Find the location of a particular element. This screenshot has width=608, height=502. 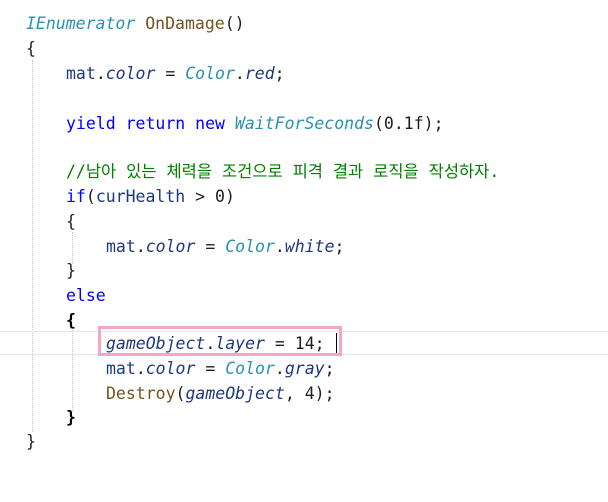

token-keyword: else is located at coordinates (86, 295).